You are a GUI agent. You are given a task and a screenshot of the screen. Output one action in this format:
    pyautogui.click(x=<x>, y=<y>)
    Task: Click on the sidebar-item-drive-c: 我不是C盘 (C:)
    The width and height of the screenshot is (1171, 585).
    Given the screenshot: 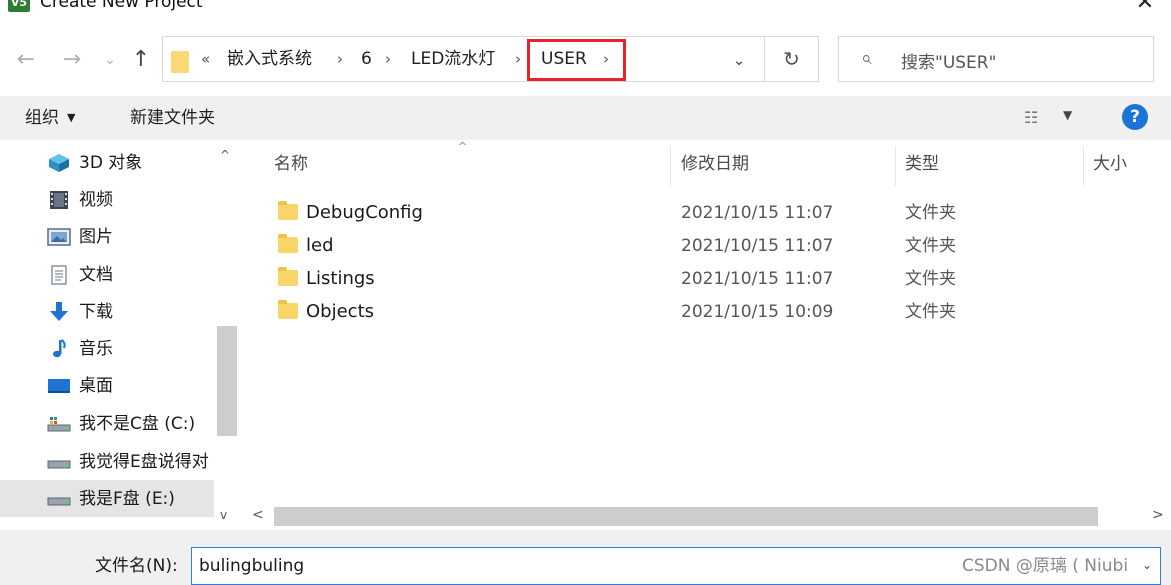 What is the action you would take?
    pyautogui.click(x=107, y=423)
    